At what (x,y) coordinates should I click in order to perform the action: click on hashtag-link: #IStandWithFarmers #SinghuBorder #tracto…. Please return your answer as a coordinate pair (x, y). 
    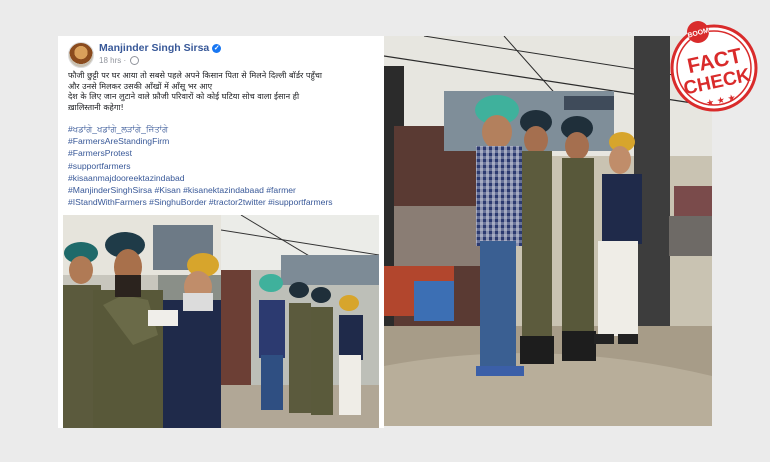
    Looking at the image, I should click on (225, 202).